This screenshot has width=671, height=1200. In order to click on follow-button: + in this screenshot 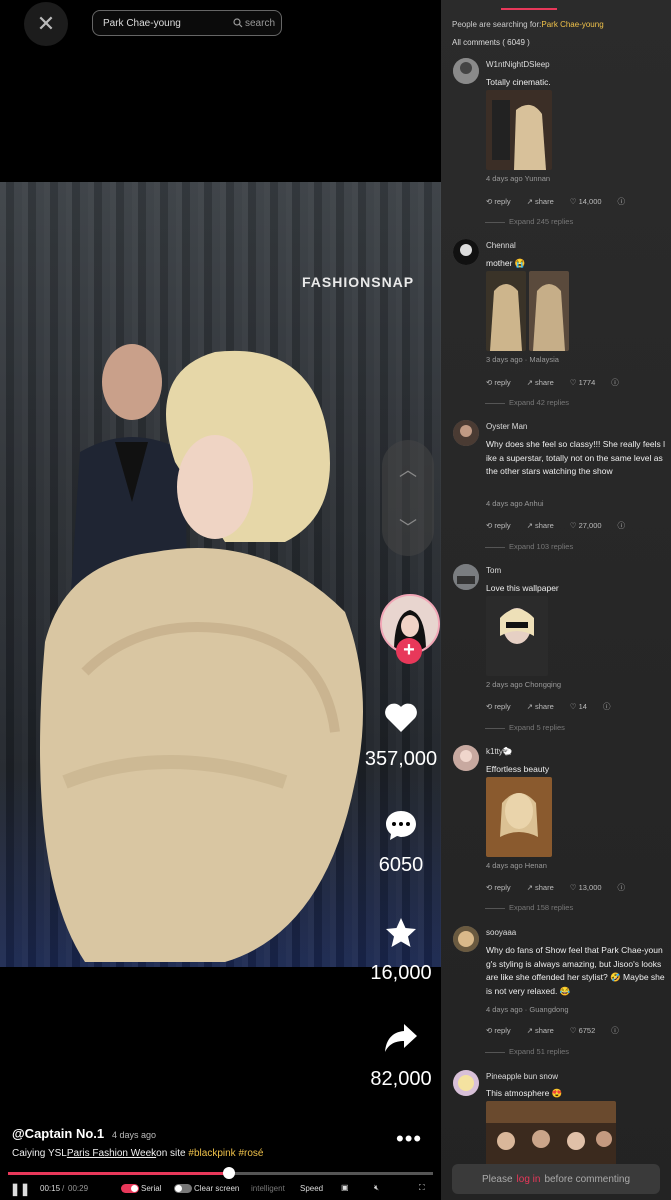, I will do `click(409, 651)`.